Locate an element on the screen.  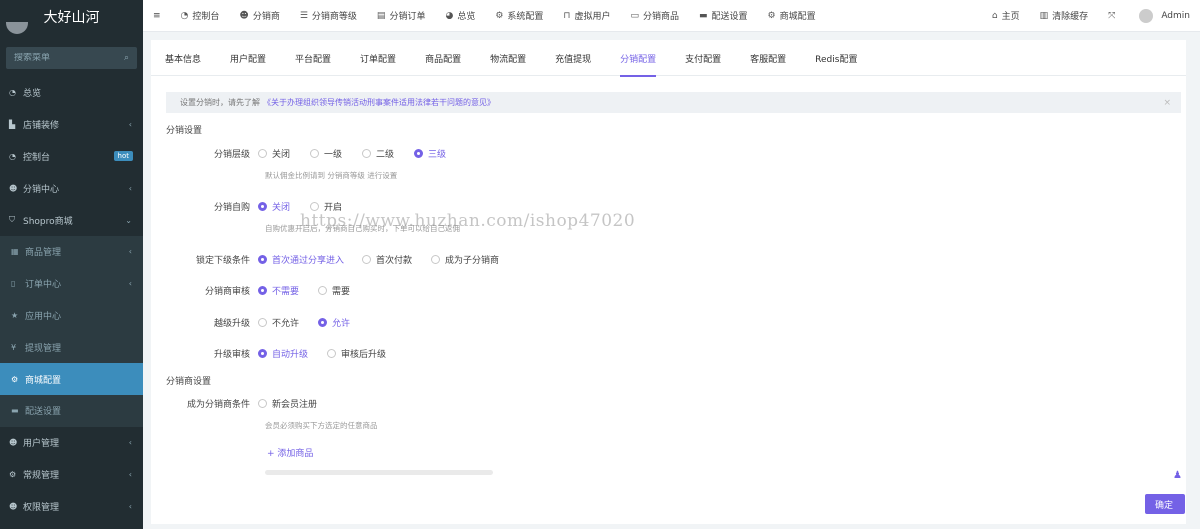
search-input is located at coordinates (64, 58).